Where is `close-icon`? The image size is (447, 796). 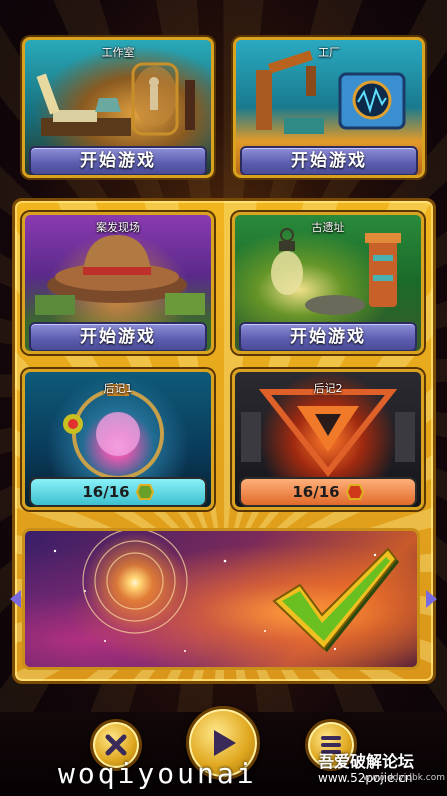
close-icon is located at coordinates (116, 745).